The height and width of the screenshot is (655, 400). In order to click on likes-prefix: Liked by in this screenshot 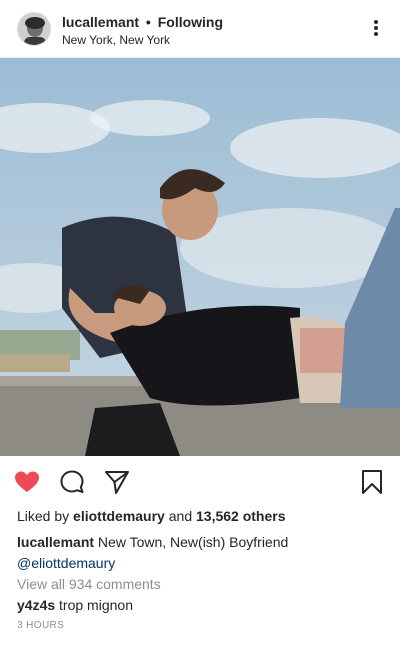, I will do `click(43, 516)`.